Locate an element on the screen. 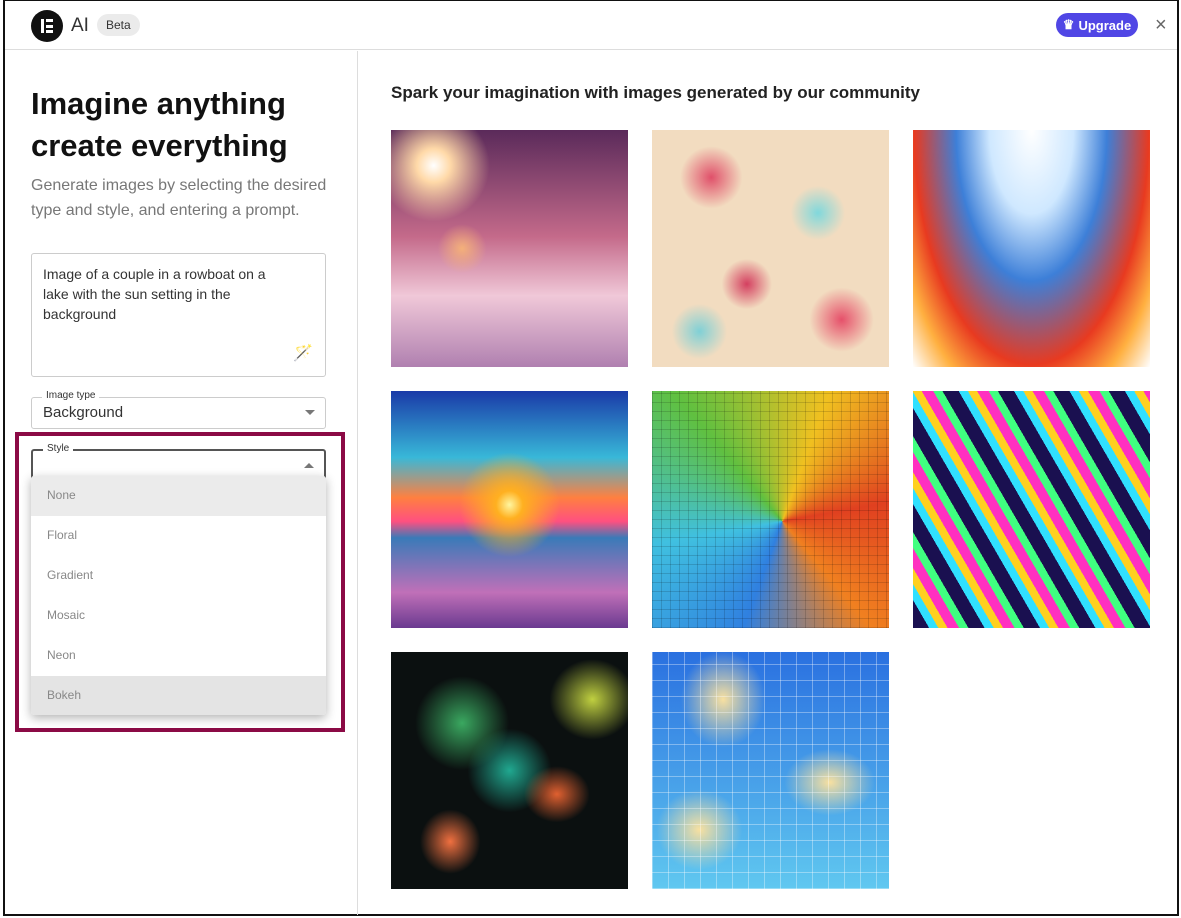 The width and height of the screenshot is (1181, 918). gallery-image-neon is located at coordinates (1031, 509).